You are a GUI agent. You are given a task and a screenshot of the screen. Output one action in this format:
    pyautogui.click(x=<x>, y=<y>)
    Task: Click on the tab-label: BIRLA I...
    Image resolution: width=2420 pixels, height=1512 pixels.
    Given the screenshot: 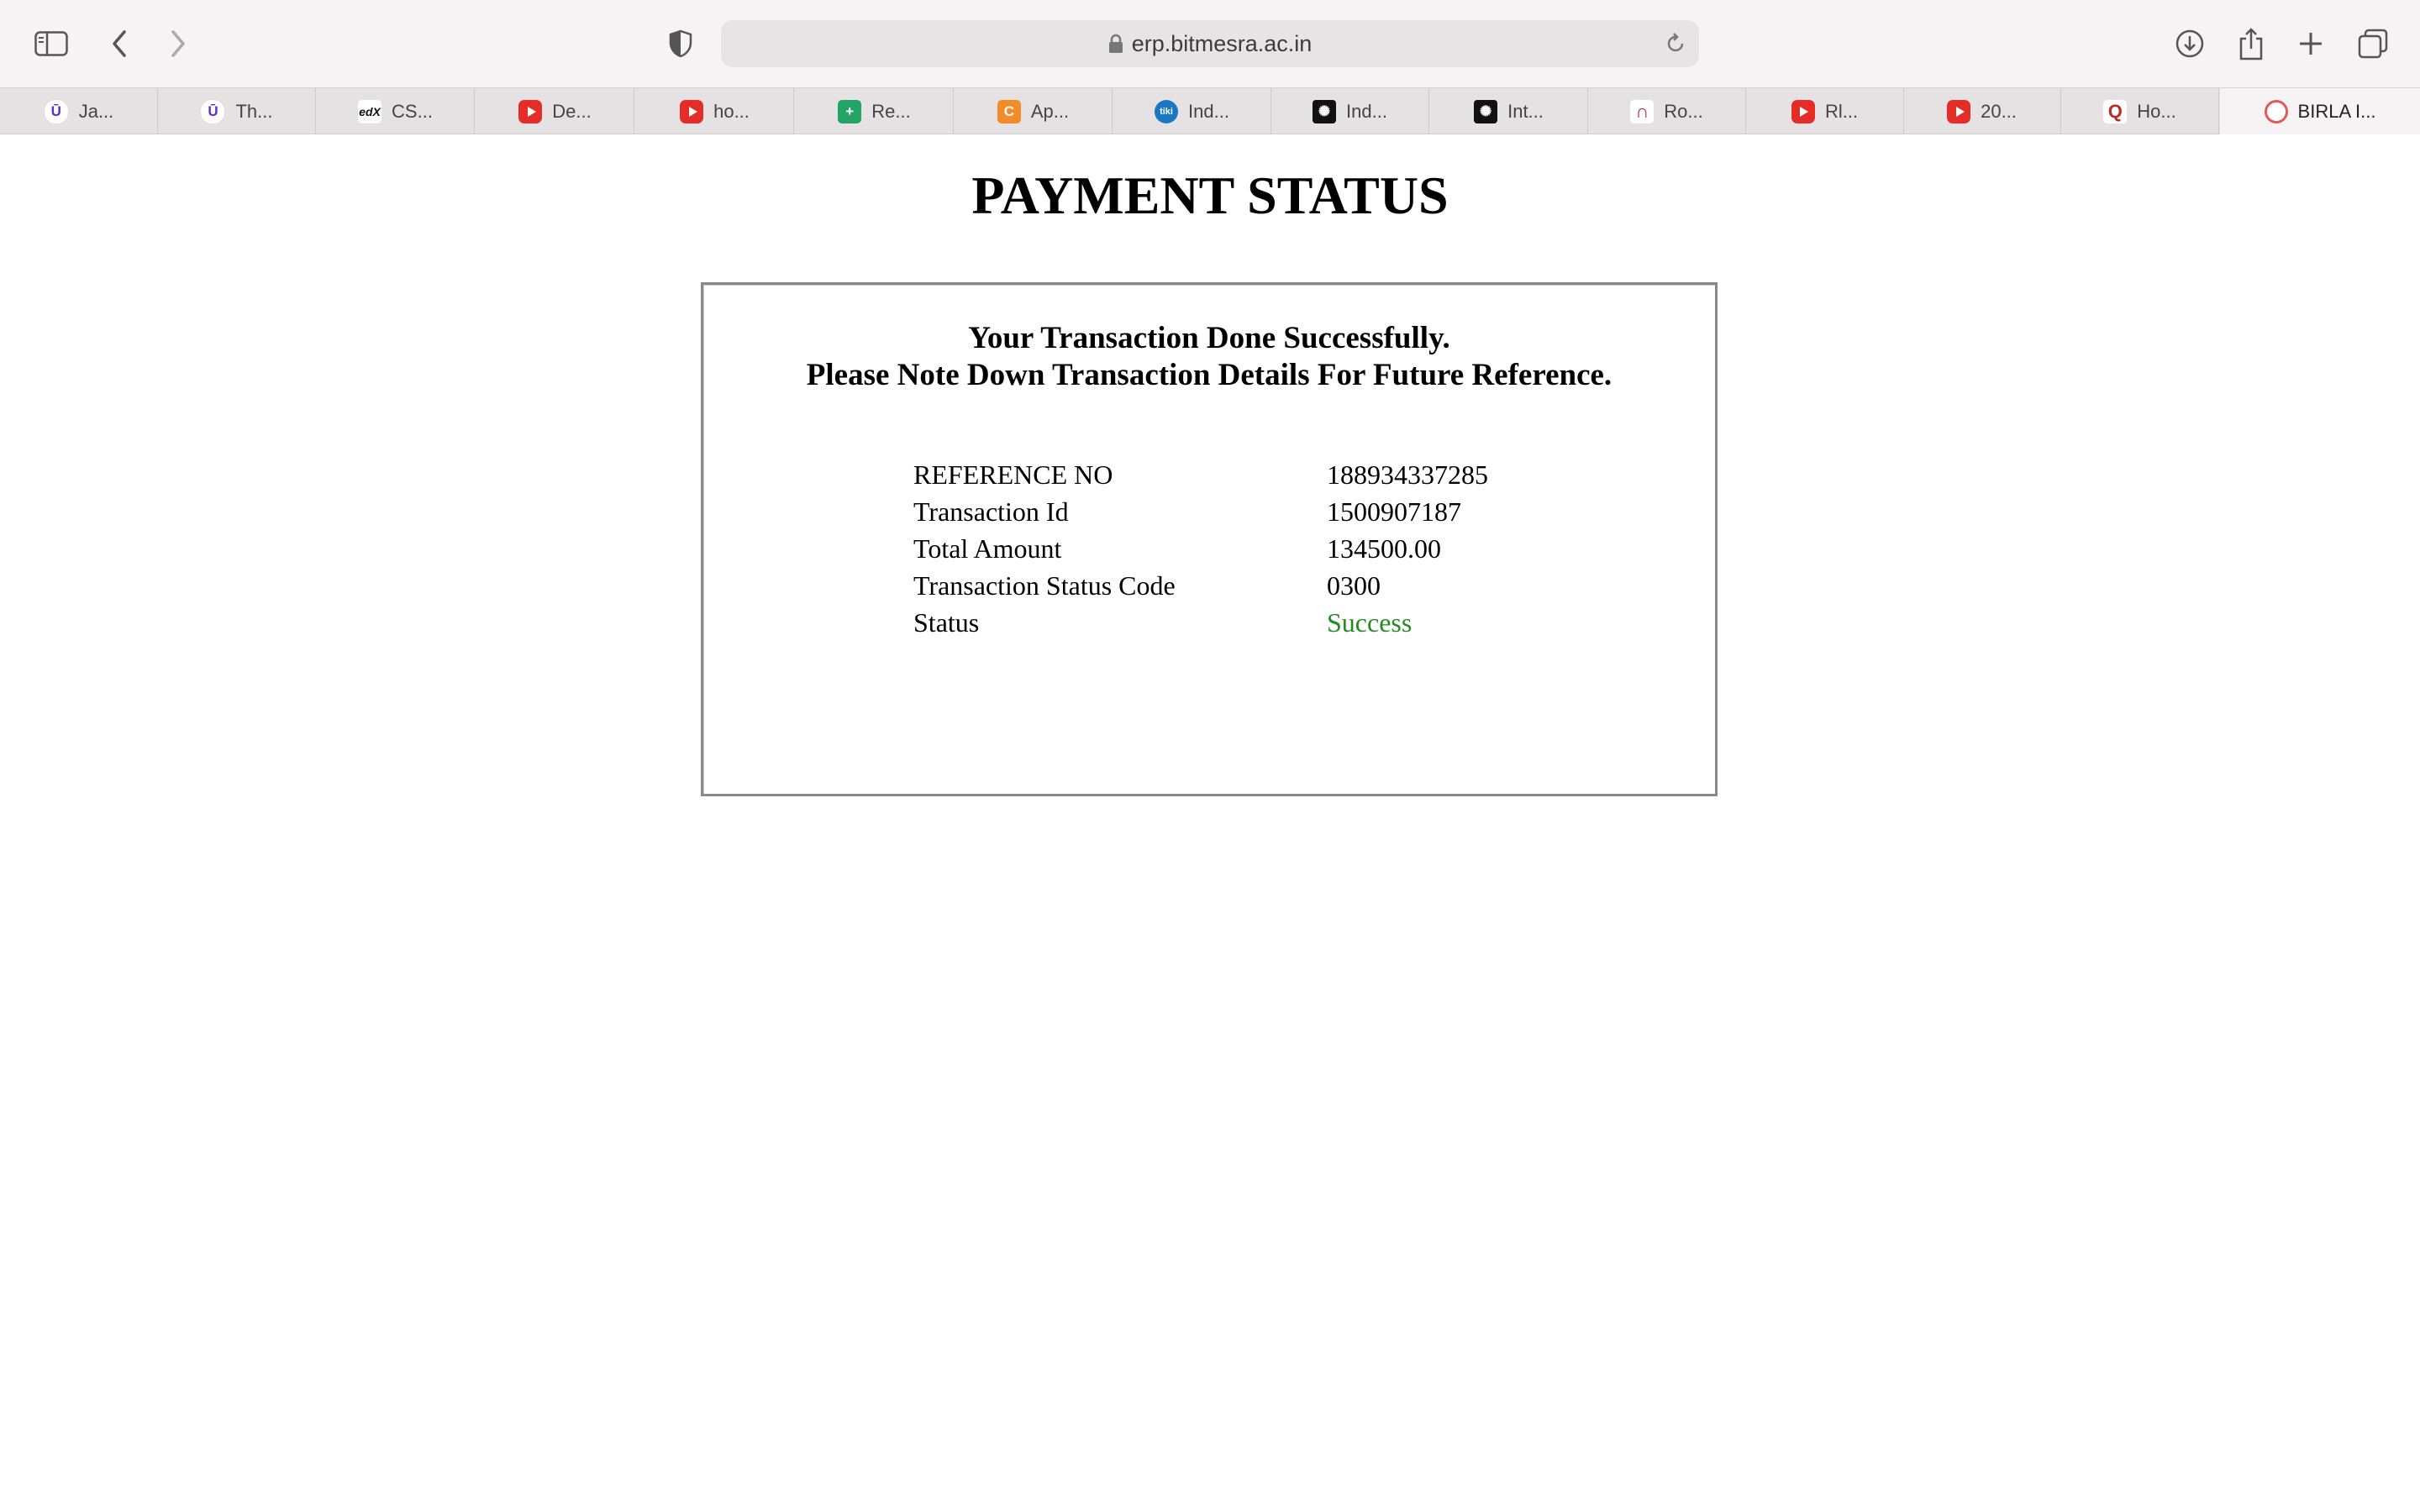 What is the action you would take?
    pyautogui.click(x=2336, y=111)
    